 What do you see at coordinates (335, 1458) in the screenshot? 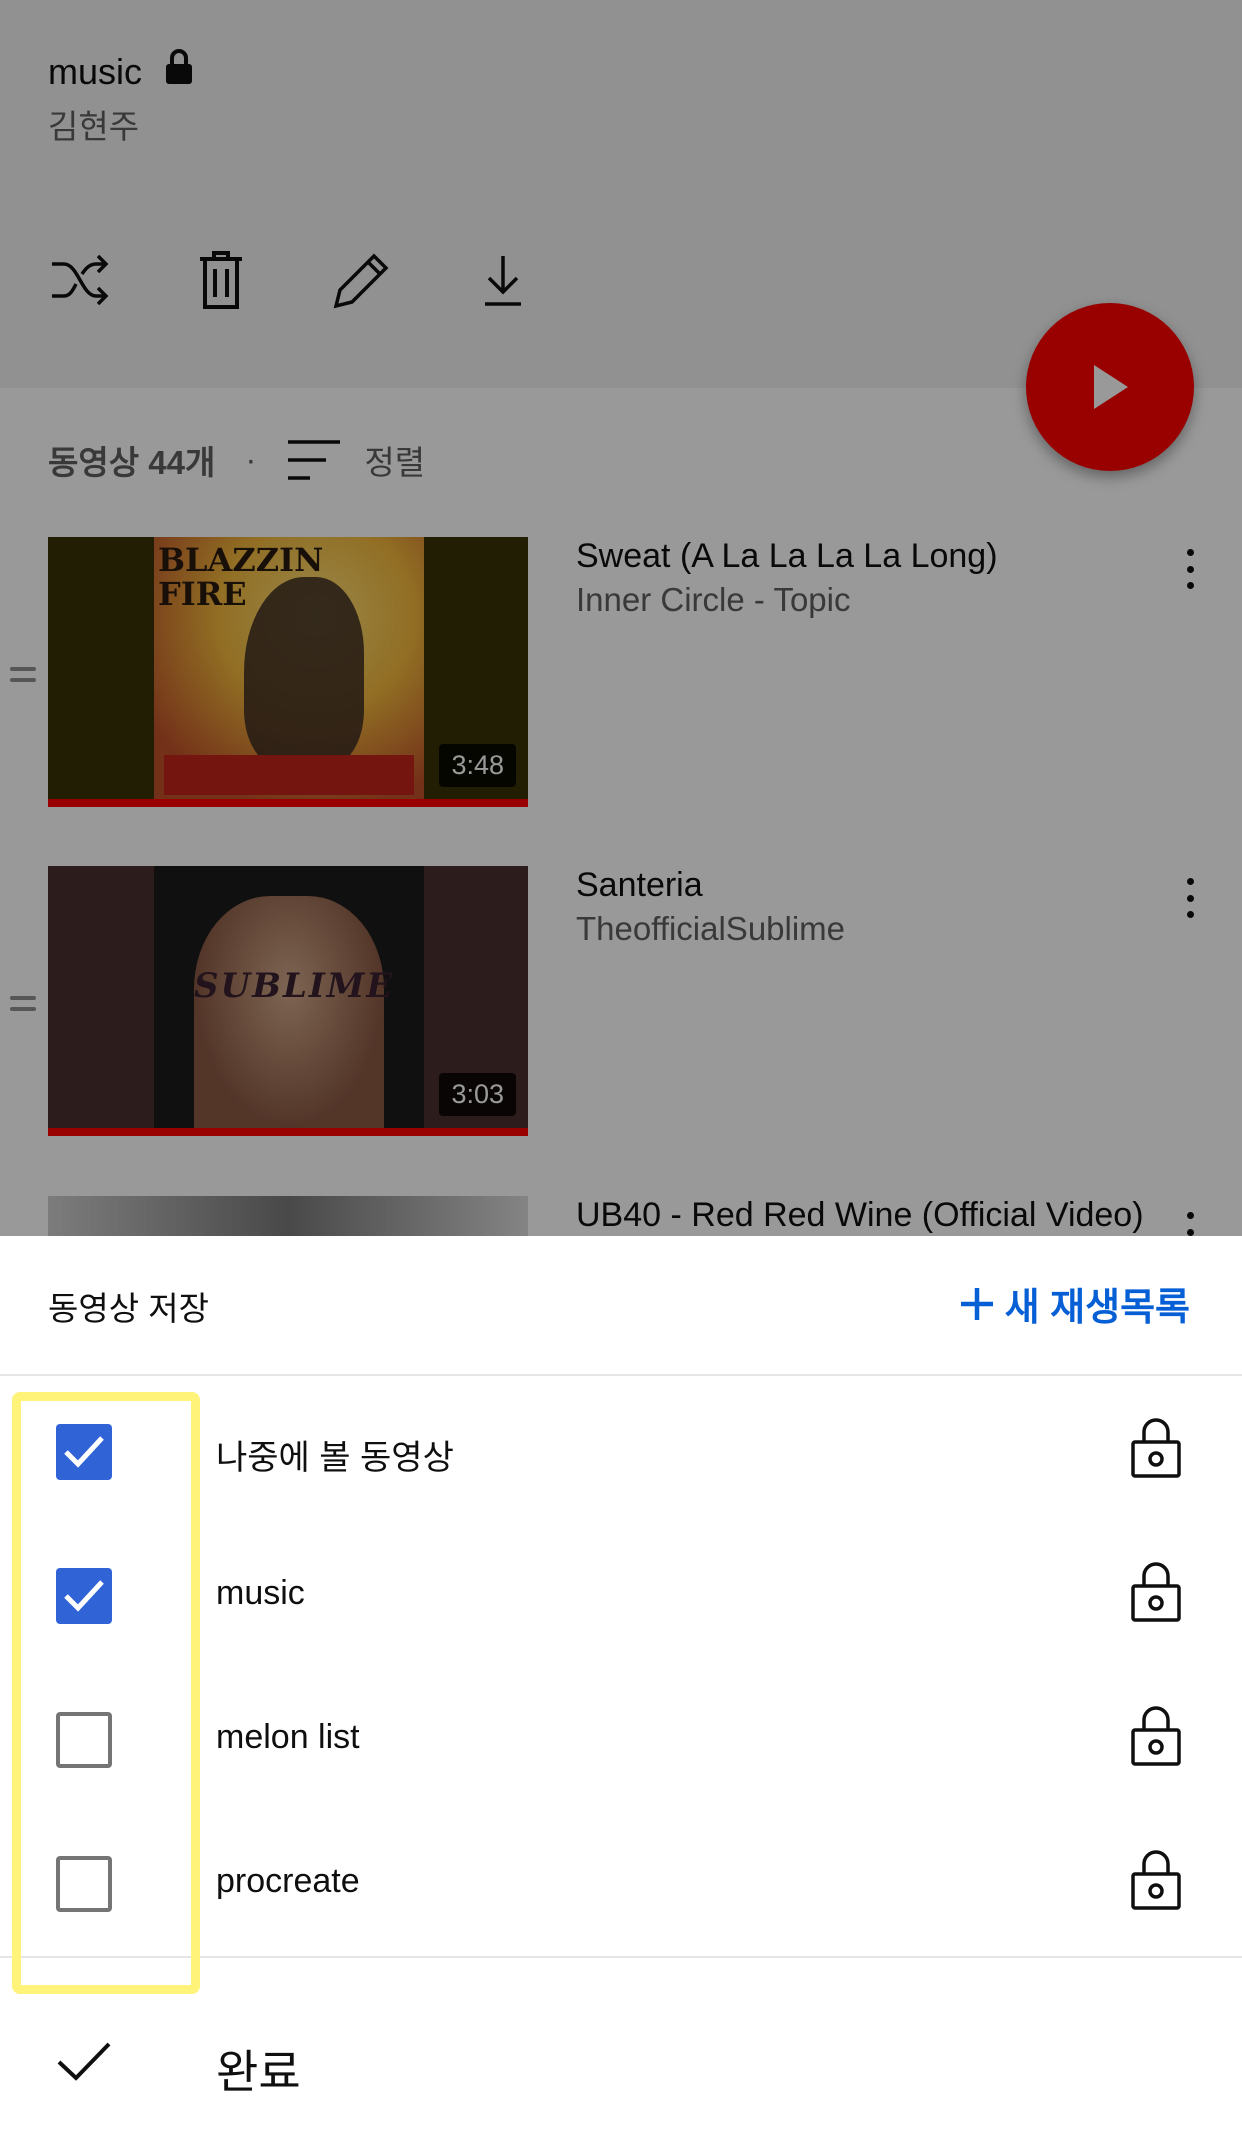
I see `playlist-name: 나중에 볼 동영상` at bounding box center [335, 1458].